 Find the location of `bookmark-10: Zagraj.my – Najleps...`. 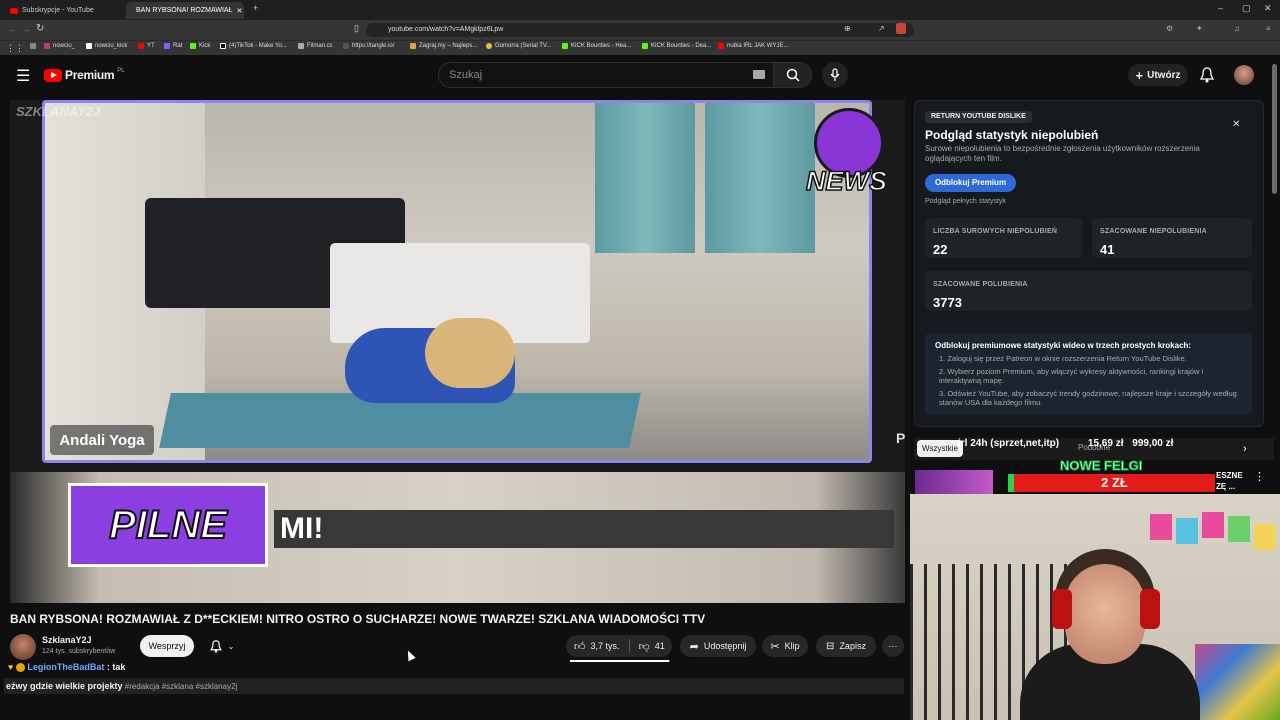

bookmark-10: Zagraj.my – Najleps... is located at coordinates (443, 46).